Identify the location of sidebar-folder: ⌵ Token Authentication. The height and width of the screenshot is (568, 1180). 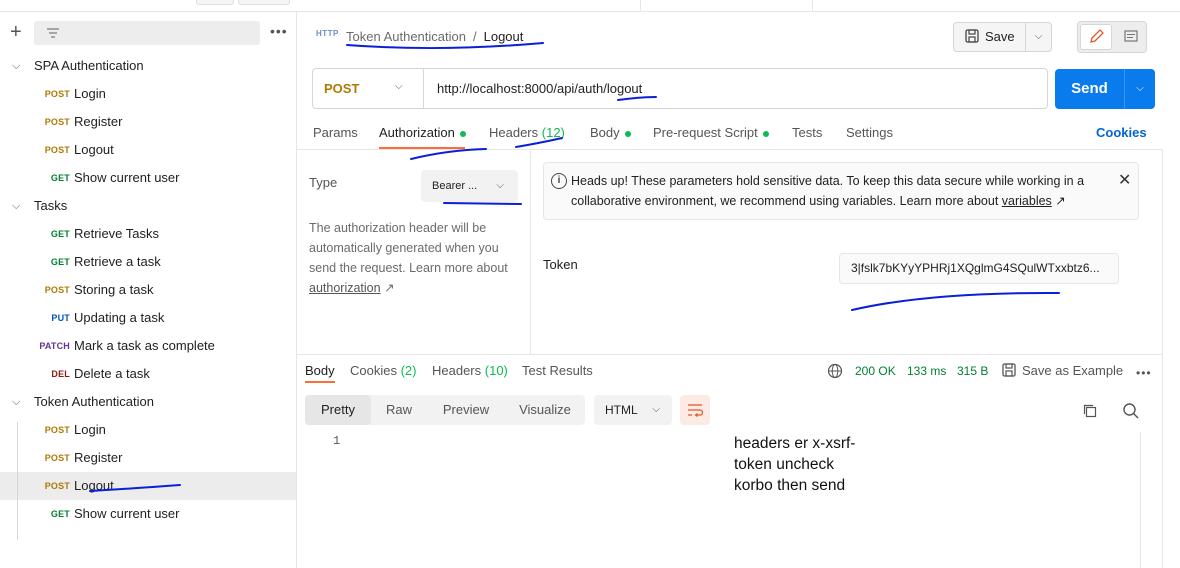
(148, 402).